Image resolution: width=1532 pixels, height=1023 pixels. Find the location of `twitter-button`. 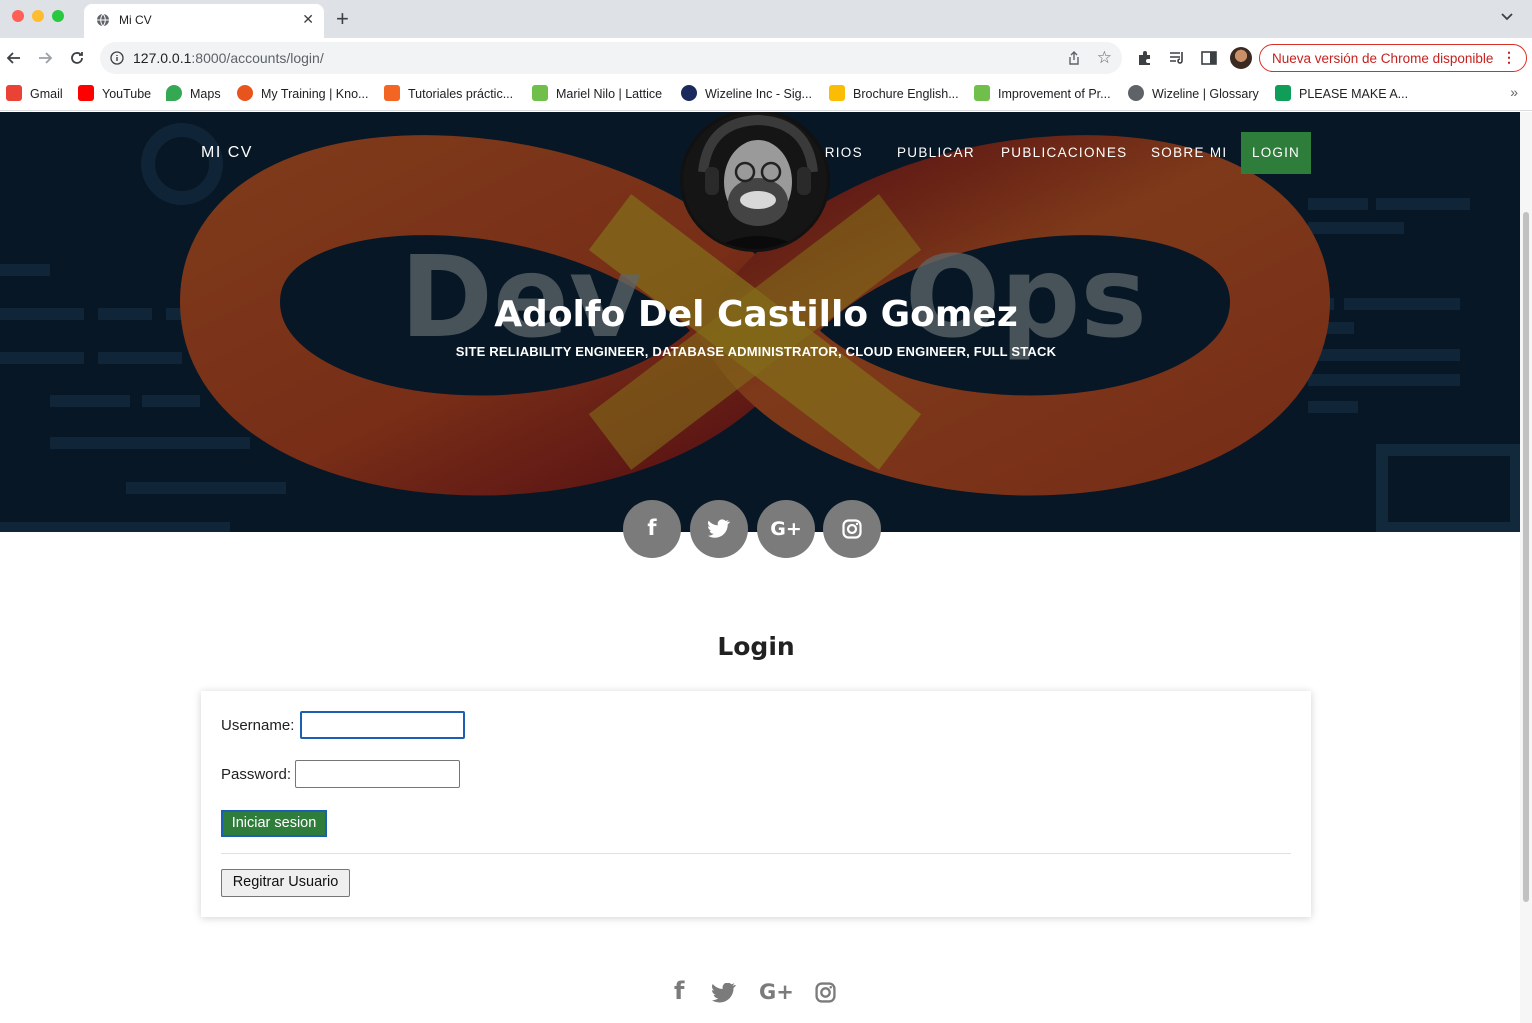

twitter-button is located at coordinates (719, 529).